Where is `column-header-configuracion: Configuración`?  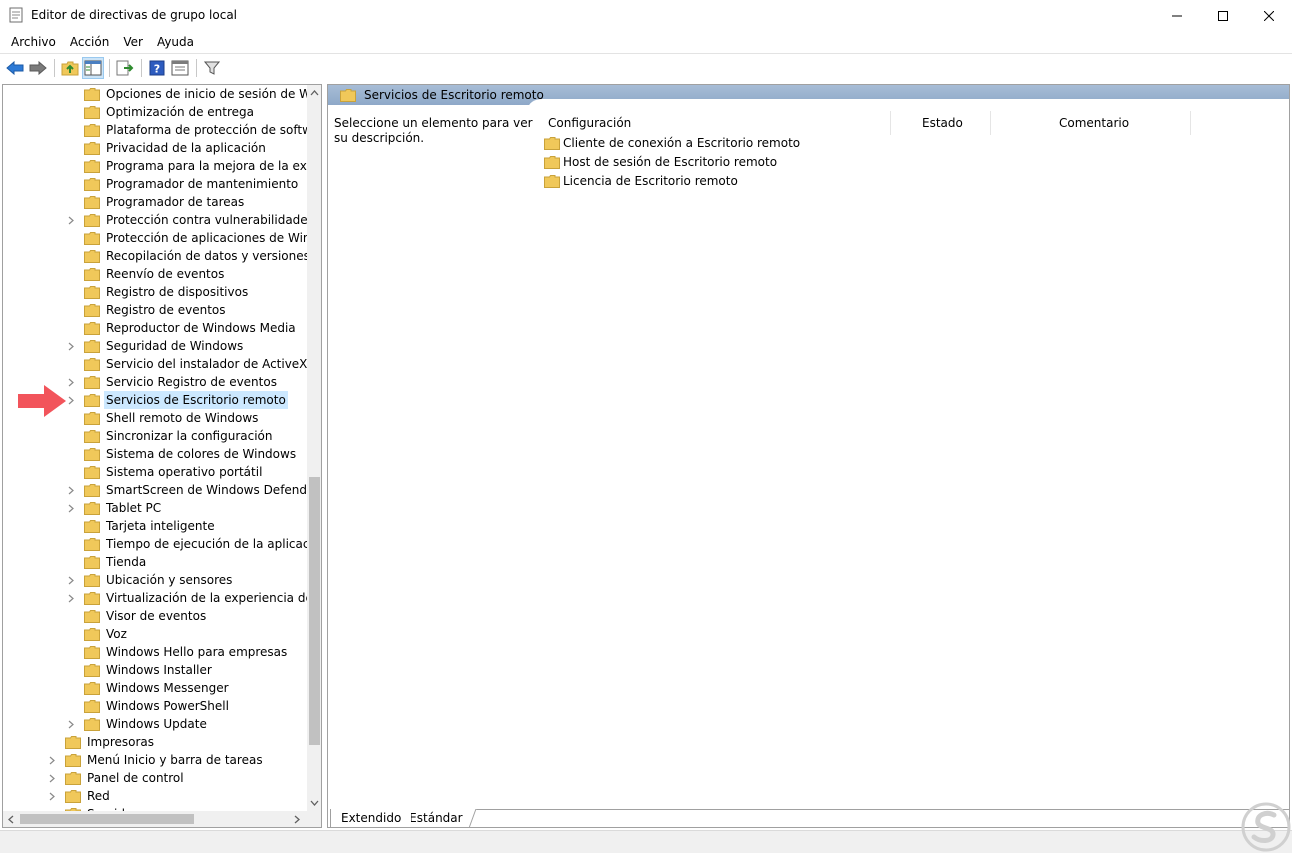
column-header-configuracion: Configuración is located at coordinates (589, 123).